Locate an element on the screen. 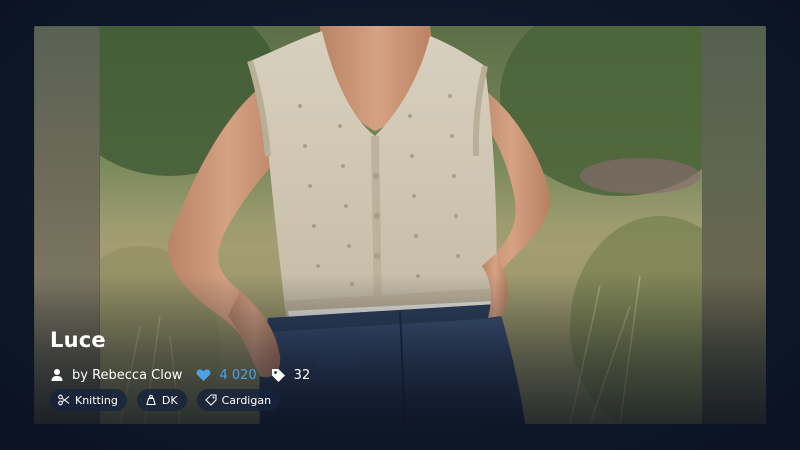 The width and height of the screenshot is (800, 450). heart-icon is located at coordinates (203, 375).